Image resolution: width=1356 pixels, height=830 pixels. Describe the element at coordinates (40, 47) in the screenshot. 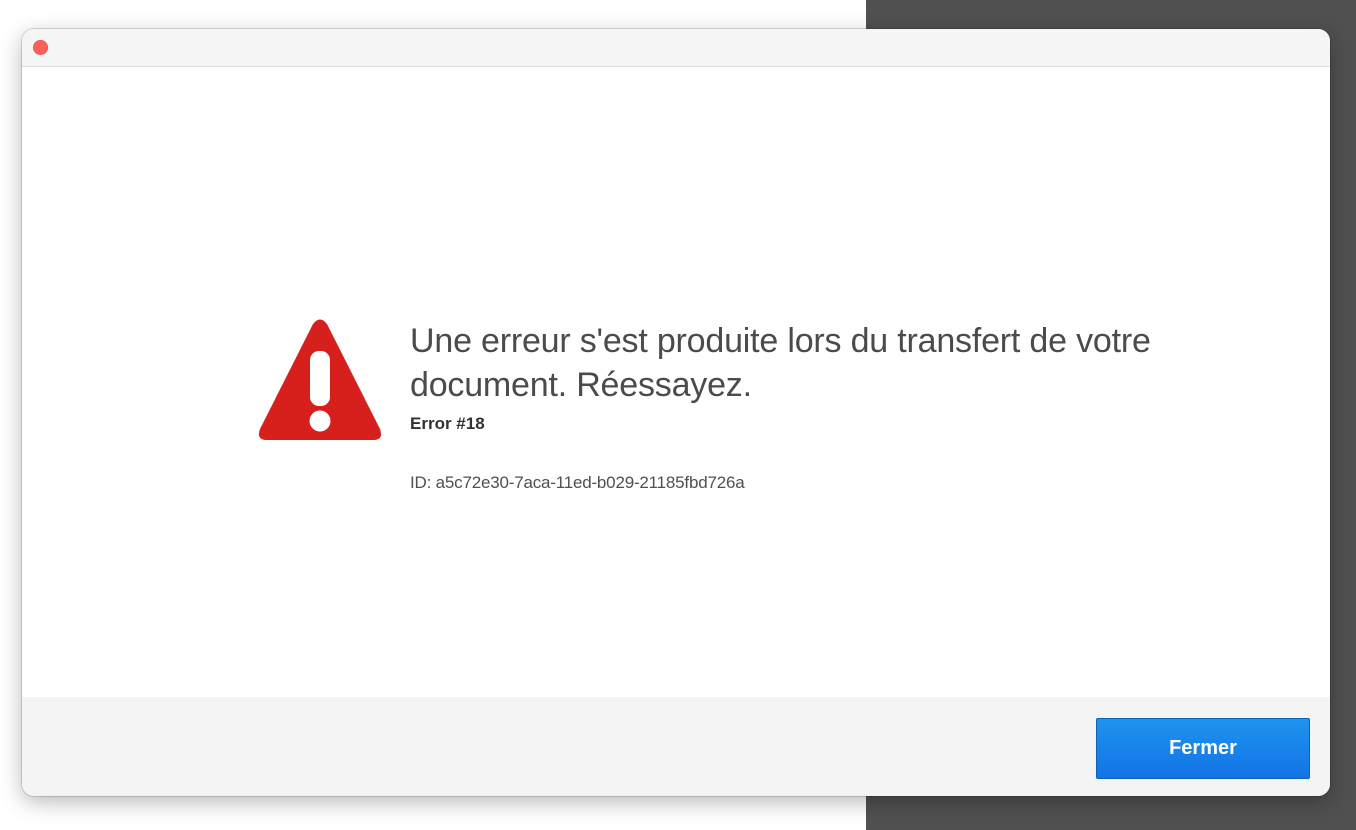

I see `window-close-icon` at that location.